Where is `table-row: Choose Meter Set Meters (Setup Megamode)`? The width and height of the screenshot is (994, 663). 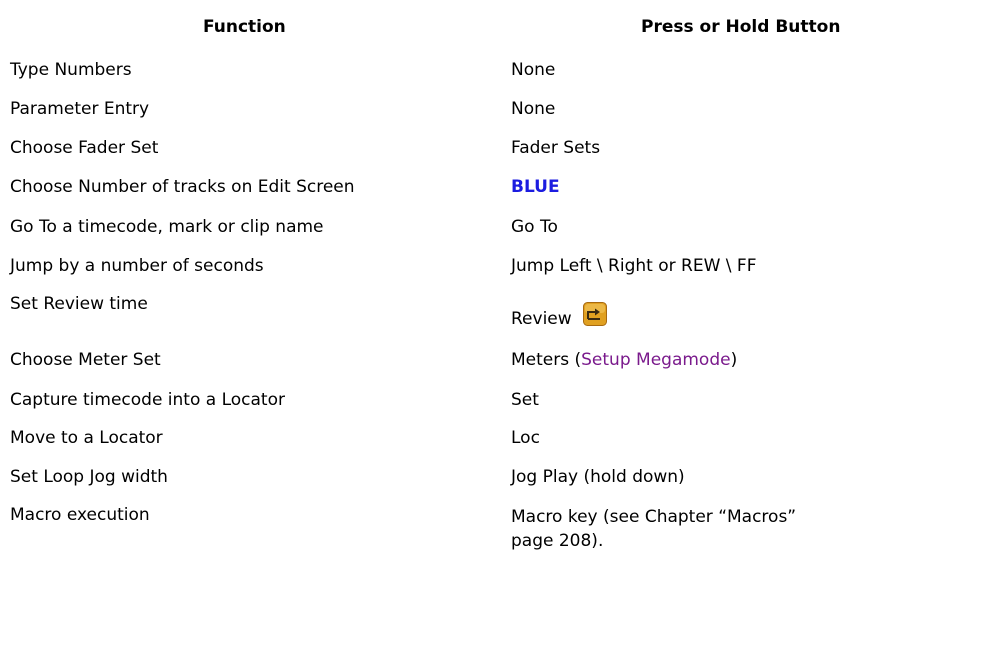
table-row: Choose Meter Set Meters (Setup Megamode) is located at coordinates (497, 370).